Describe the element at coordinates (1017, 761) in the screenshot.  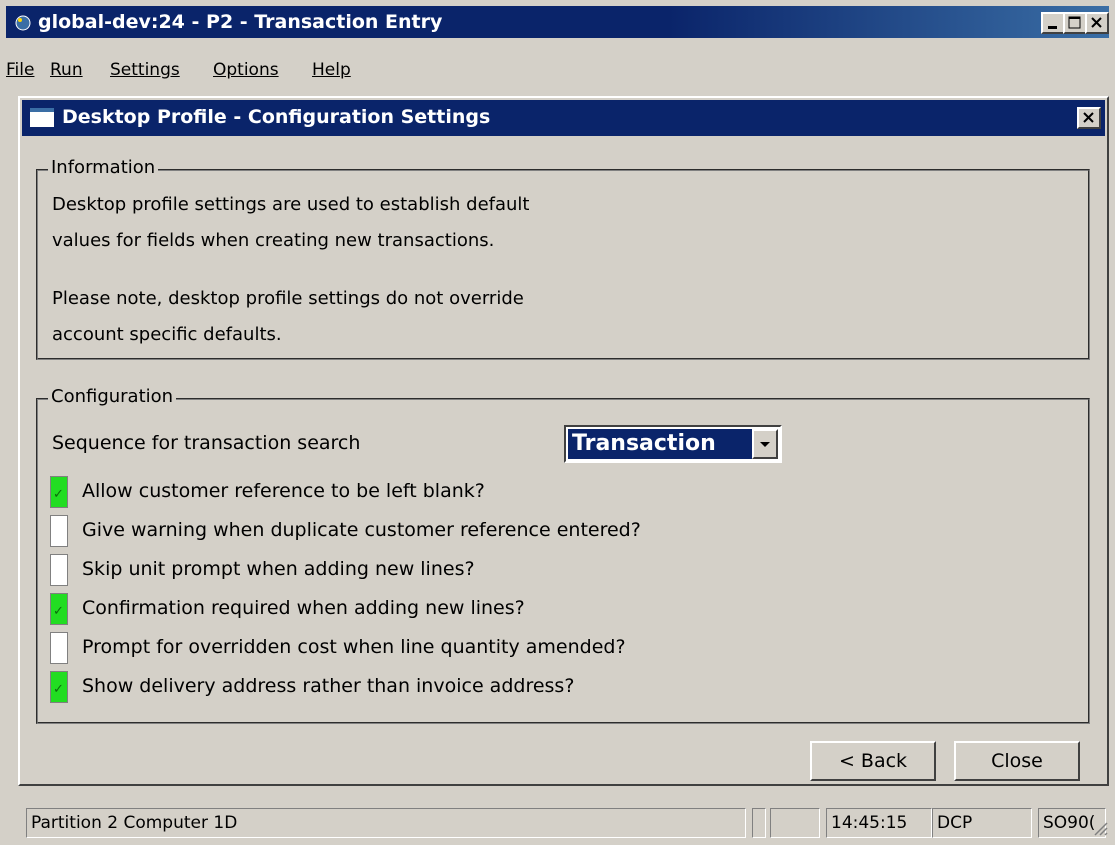
I see `close-button: Close` at that location.